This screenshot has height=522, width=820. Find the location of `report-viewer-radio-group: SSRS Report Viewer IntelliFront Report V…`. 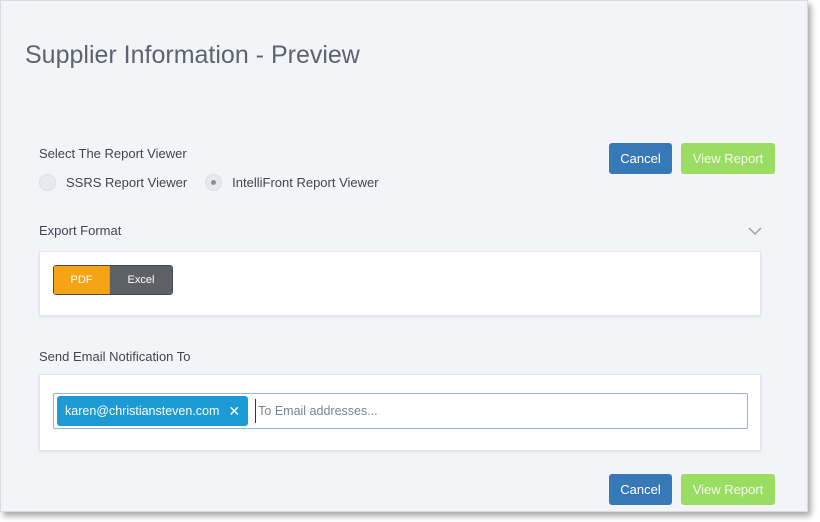

report-viewer-radio-group: SSRS Report Viewer IntelliFront Report V… is located at coordinates (218, 182).